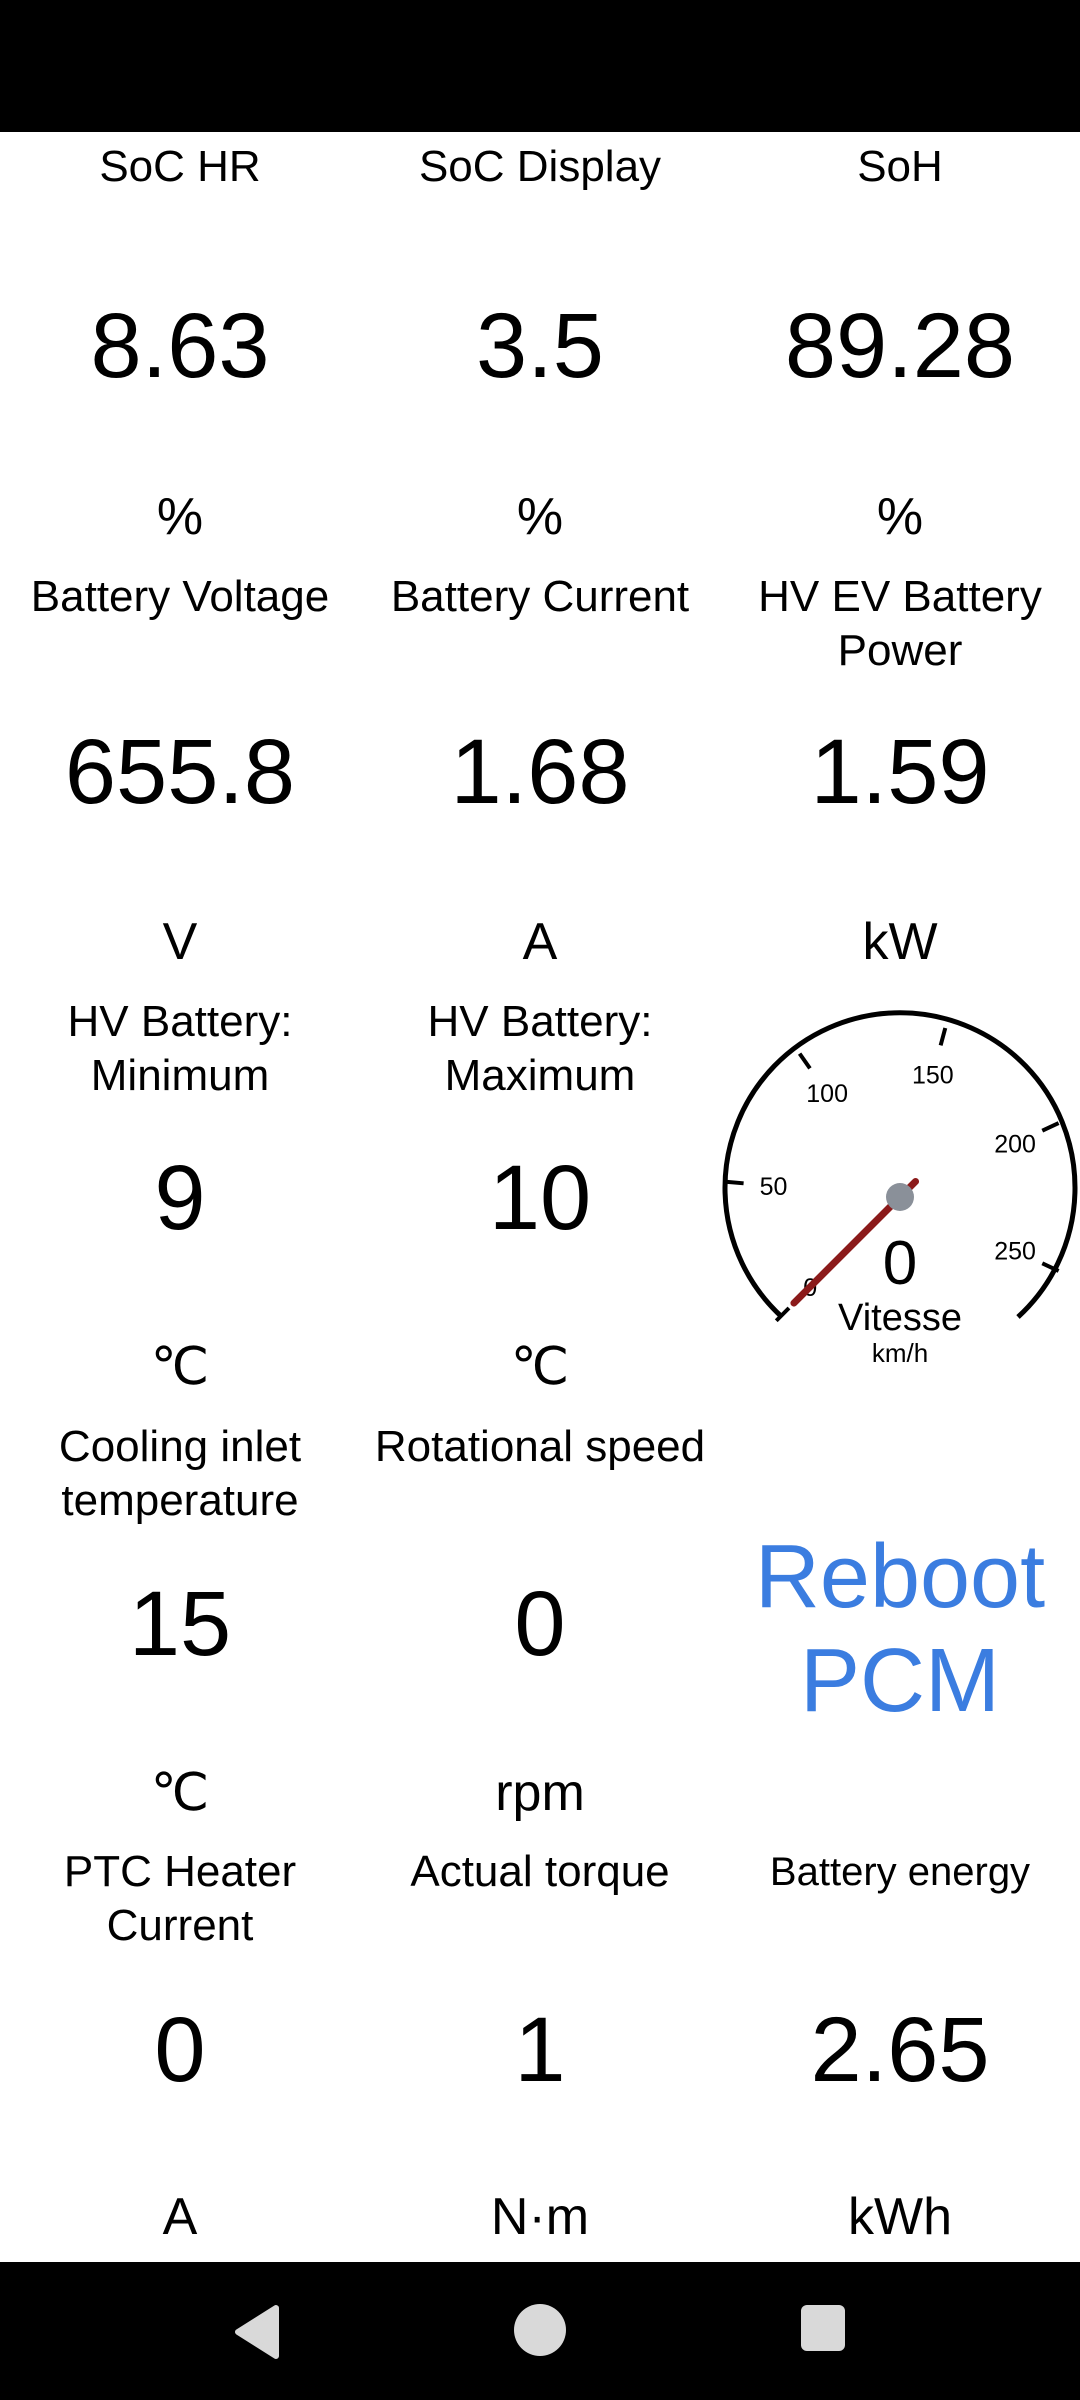 This screenshot has width=1080, height=2400. What do you see at coordinates (900, 2050) in the screenshot?
I see `battery-energy-value: 2.65` at bounding box center [900, 2050].